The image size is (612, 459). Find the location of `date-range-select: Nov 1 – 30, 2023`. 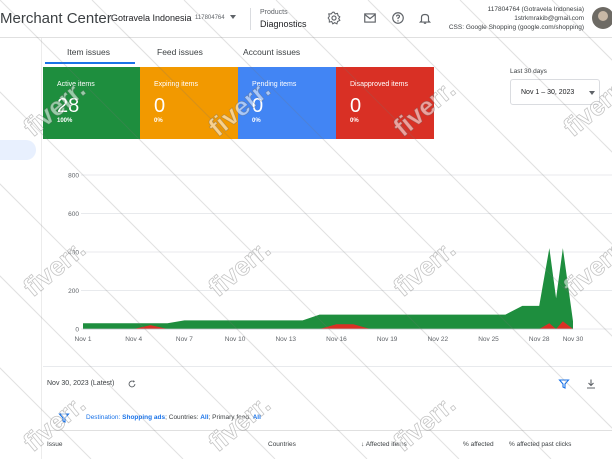

date-range-select: Nov 1 – 30, 2023 is located at coordinates (555, 92).